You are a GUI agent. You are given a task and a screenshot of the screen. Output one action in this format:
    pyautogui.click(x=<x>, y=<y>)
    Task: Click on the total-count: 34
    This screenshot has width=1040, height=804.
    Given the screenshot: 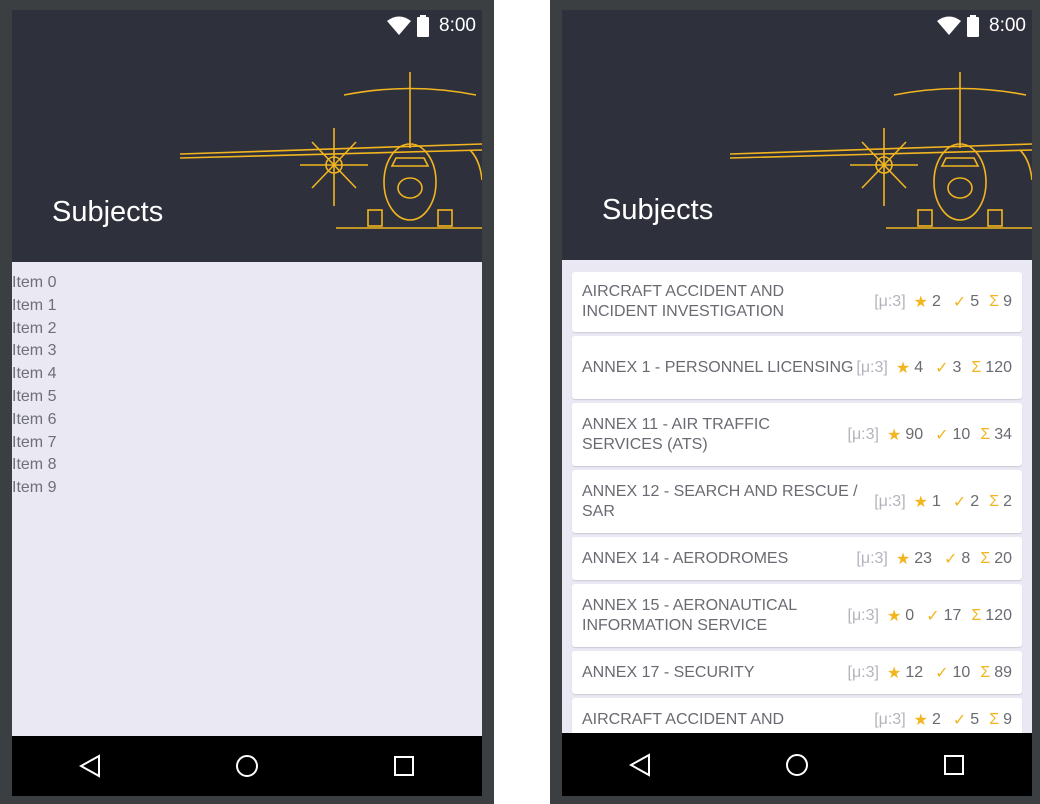 What is the action you would take?
    pyautogui.click(x=1003, y=434)
    